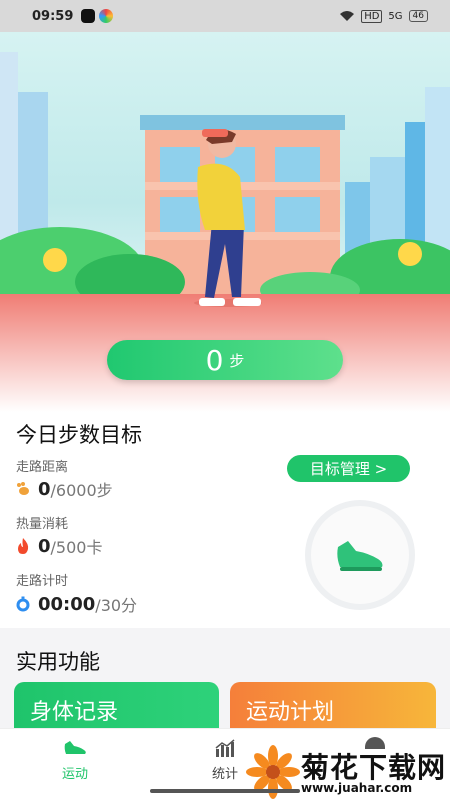 The width and height of the screenshot is (450, 800). What do you see at coordinates (67, 604) in the screenshot?
I see `timer-current: 00:00` at bounding box center [67, 604].